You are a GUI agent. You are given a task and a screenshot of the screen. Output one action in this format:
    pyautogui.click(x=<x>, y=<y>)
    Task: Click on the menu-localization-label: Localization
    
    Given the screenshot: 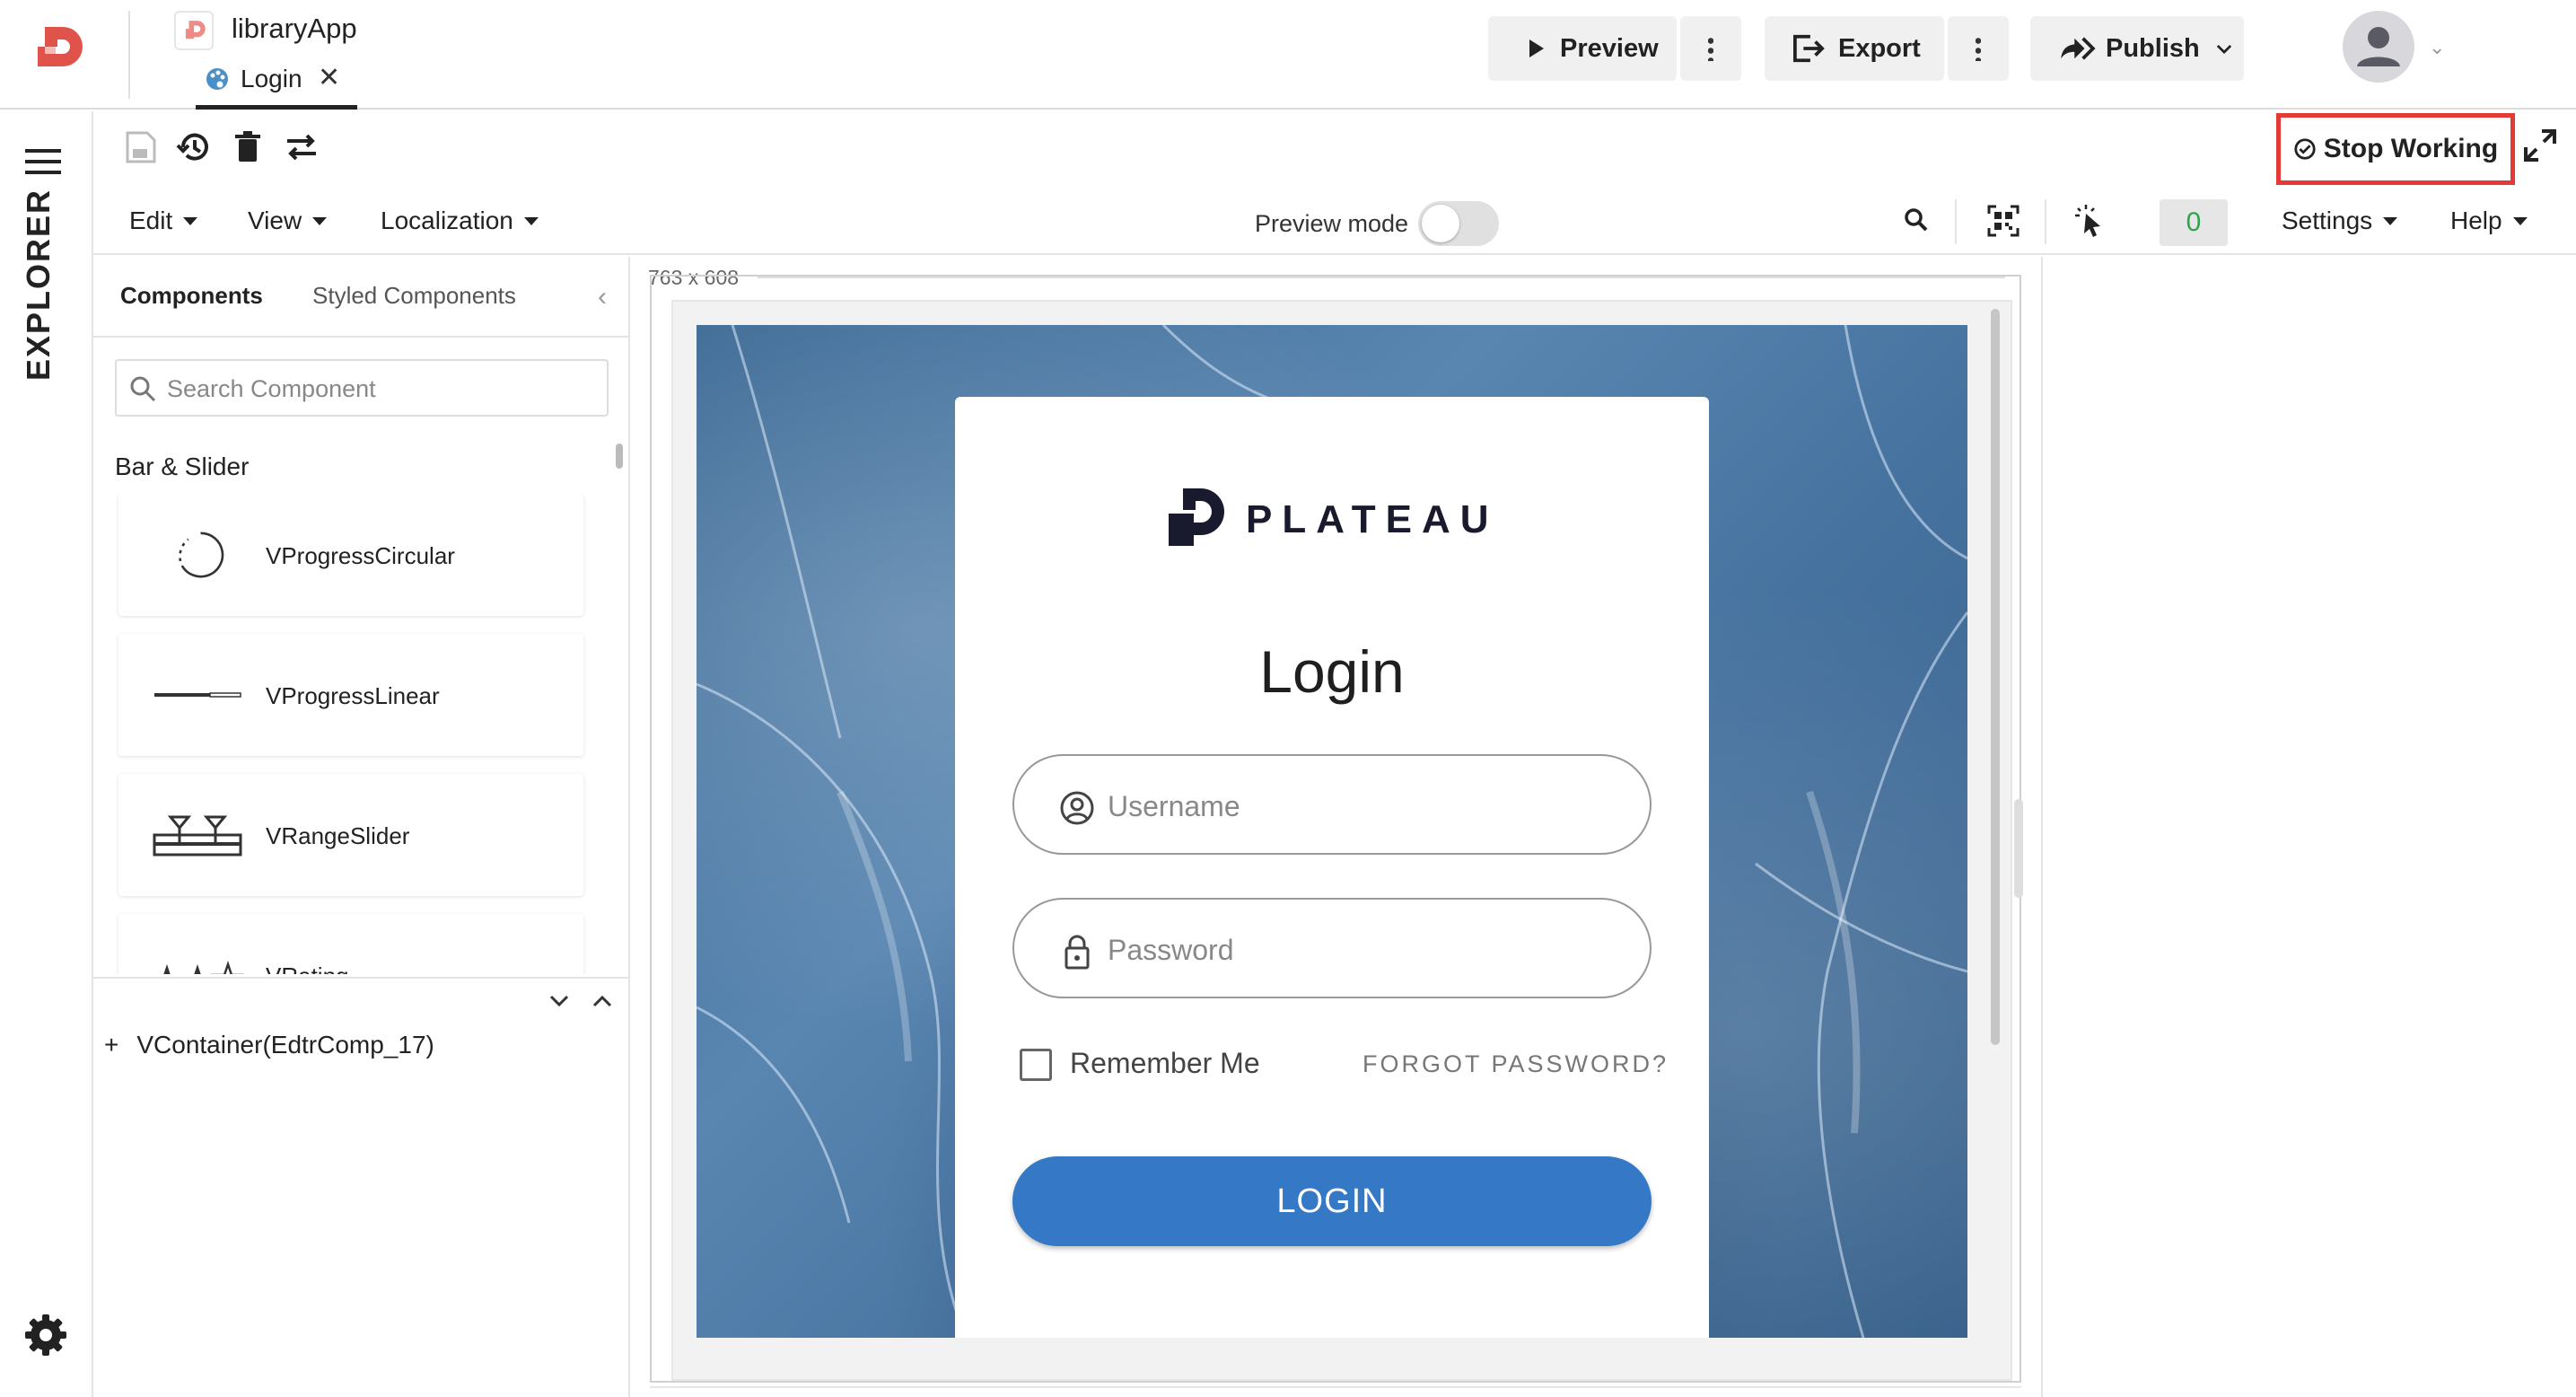 What is the action you would take?
    pyautogui.click(x=447, y=220)
    